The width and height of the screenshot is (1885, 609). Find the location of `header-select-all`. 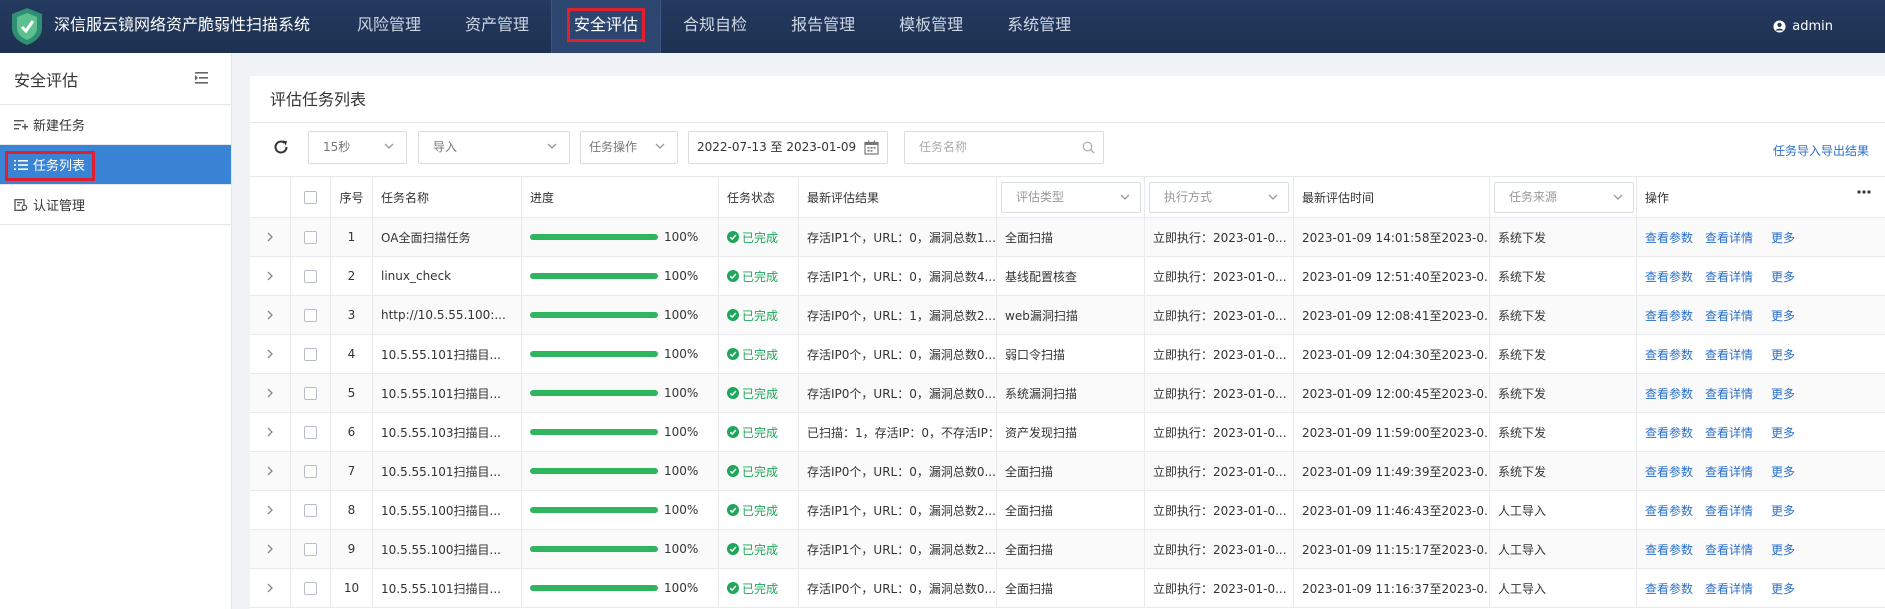

header-select-all is located at coordinates (311, 197).